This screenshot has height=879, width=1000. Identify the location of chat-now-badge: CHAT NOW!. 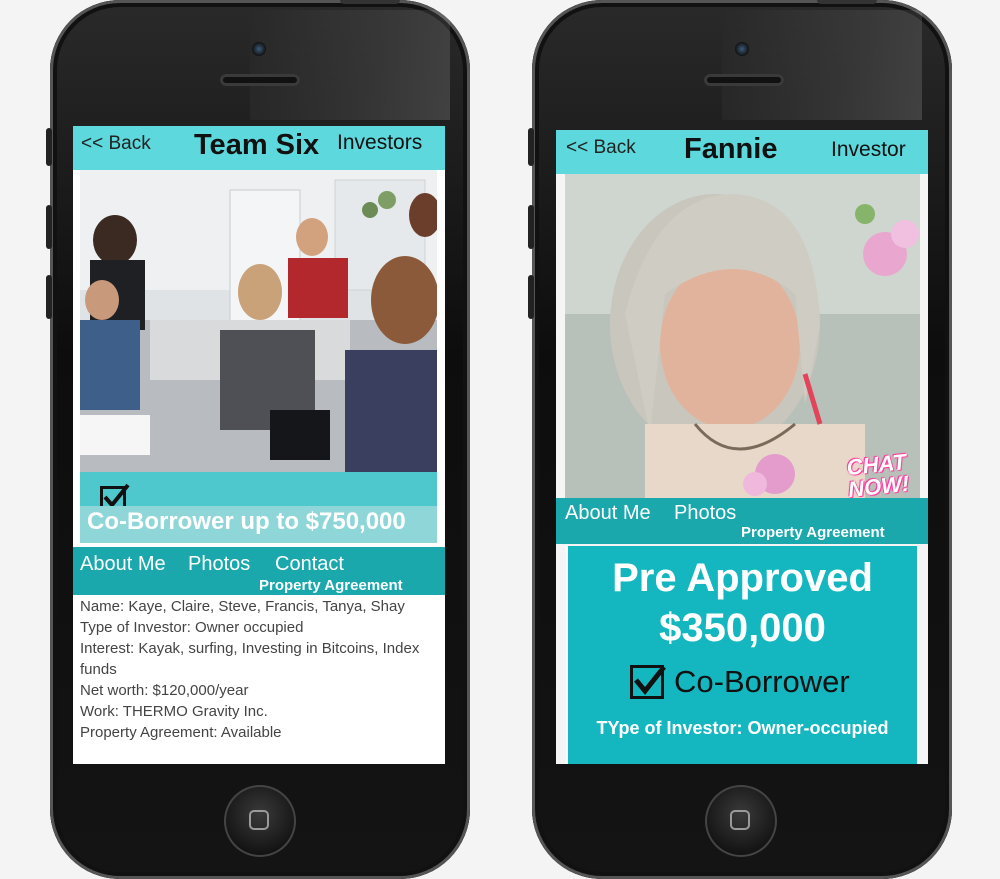
(878, 473).